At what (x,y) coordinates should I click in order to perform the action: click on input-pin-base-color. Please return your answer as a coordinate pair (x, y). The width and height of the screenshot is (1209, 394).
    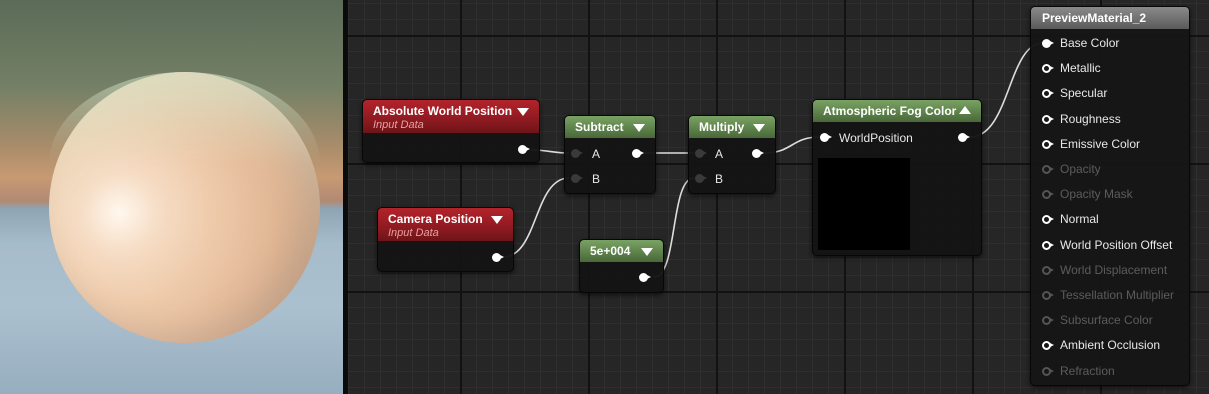
    Looking at the image, I should click on (1048, 43).